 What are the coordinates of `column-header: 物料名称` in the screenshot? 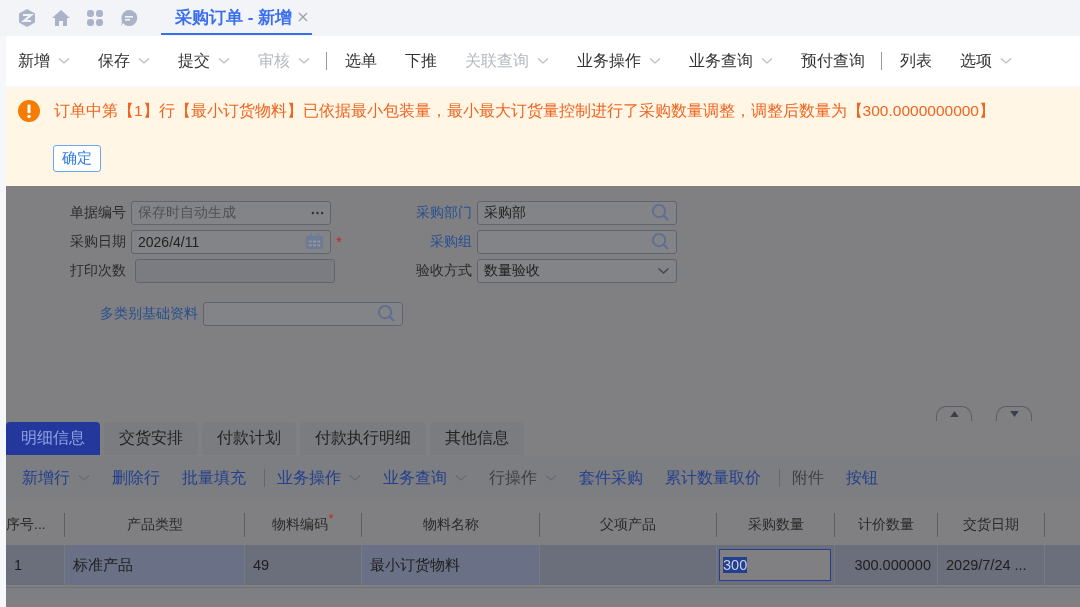 It's located at (450, 525).